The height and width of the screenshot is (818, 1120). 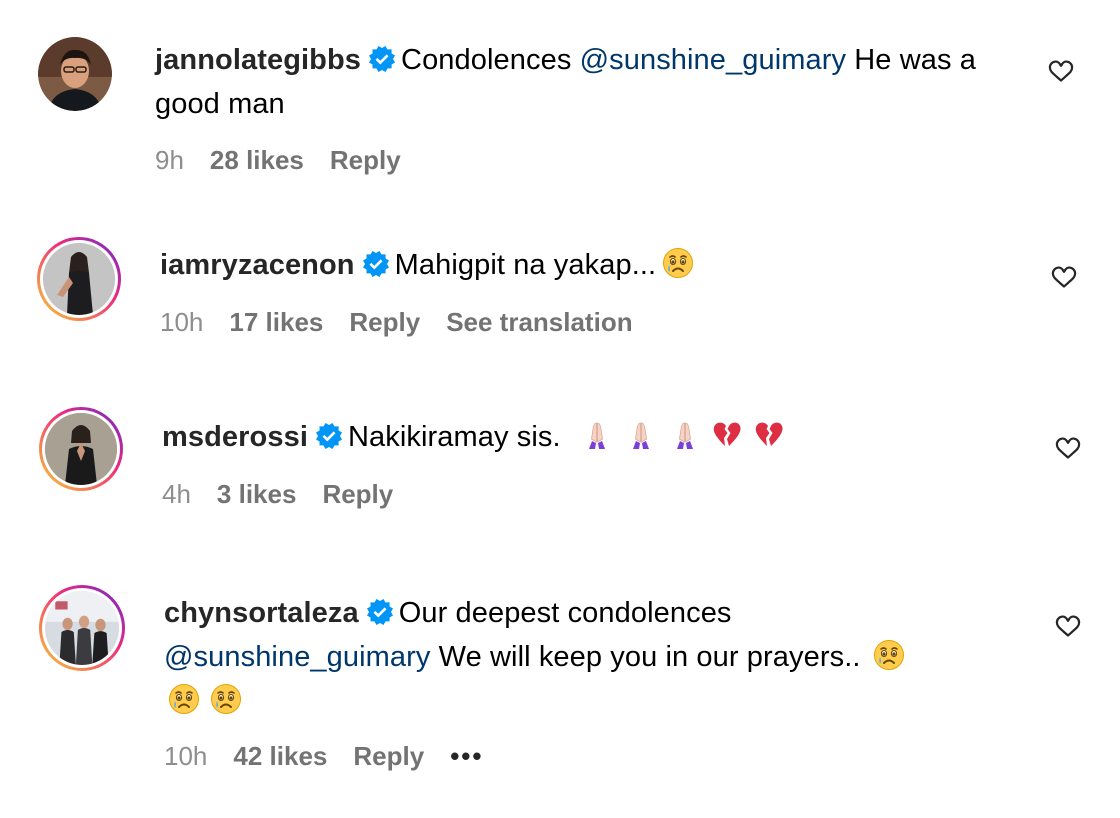 What do you see at coordinates (454, 437) in the screenshot?
I see `comment-text: Nakikiramay sis.` at bounding box center [454, 437].